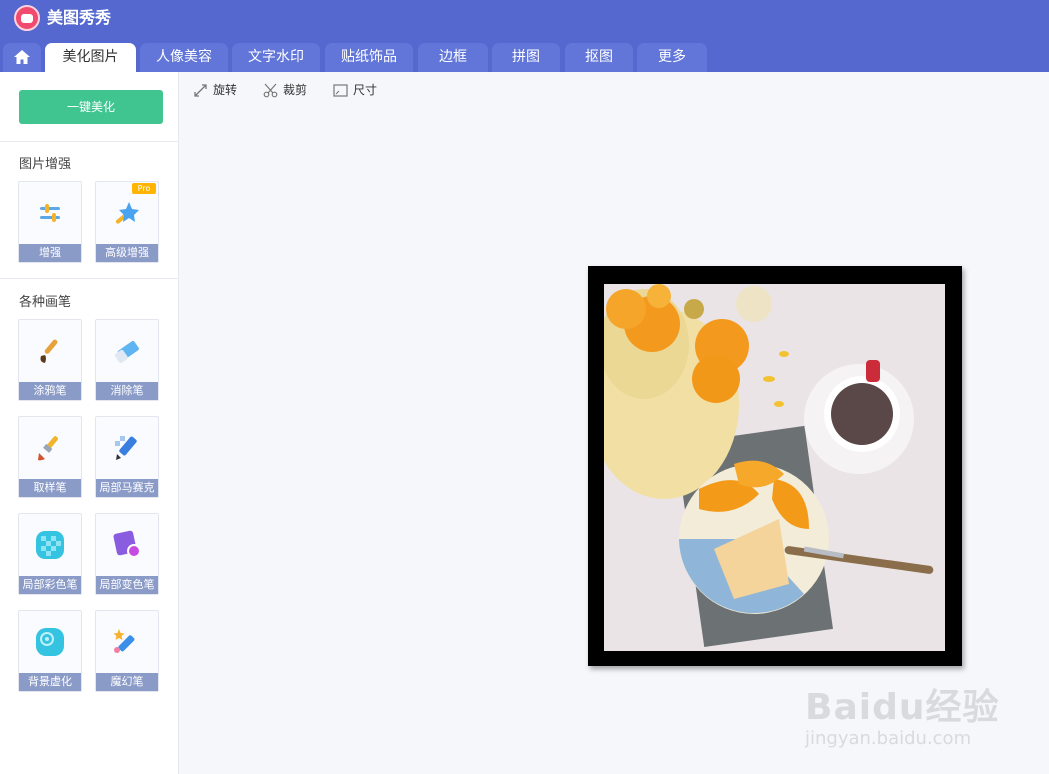 The image size is (1049, 774). What do you see at coordinates (127, 213) in the screenshot?
I see `magic-star-icon` at bounding box center [127, 213].